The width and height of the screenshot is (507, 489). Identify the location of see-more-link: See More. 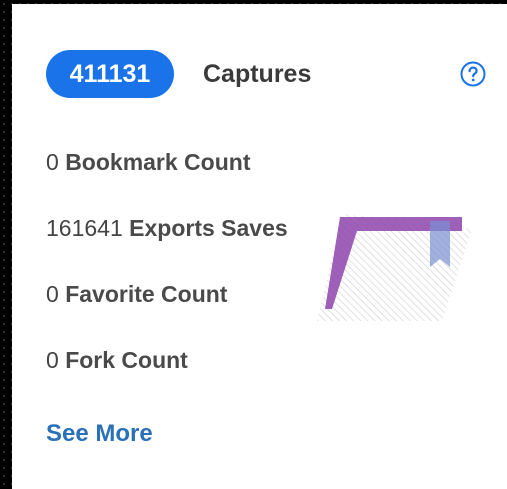
(99, 434).